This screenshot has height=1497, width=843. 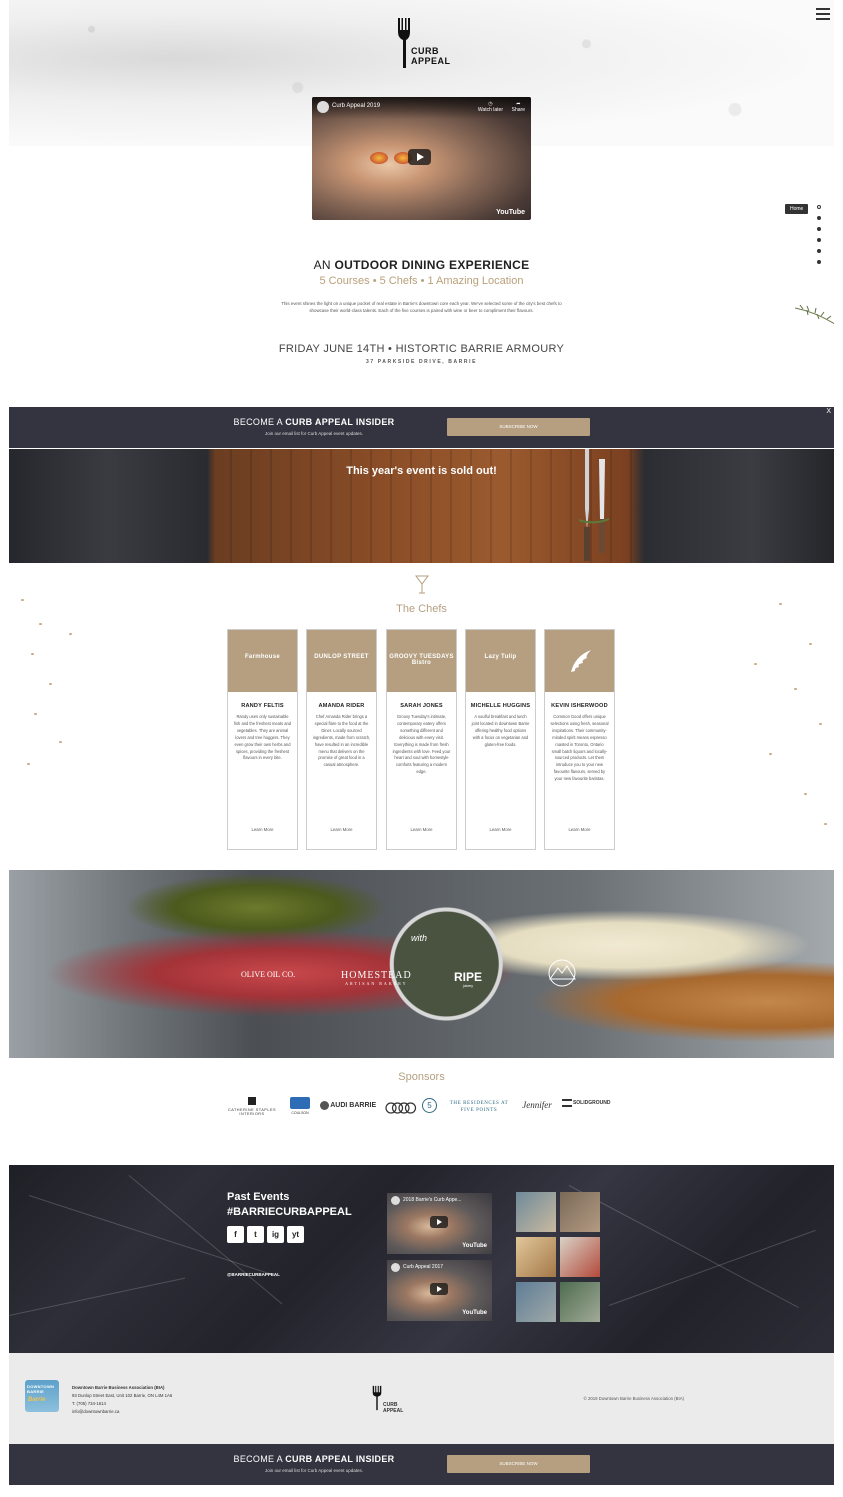 I want to click on sold-out-text: This year's event is sold out!, so click(x=421, y=471).